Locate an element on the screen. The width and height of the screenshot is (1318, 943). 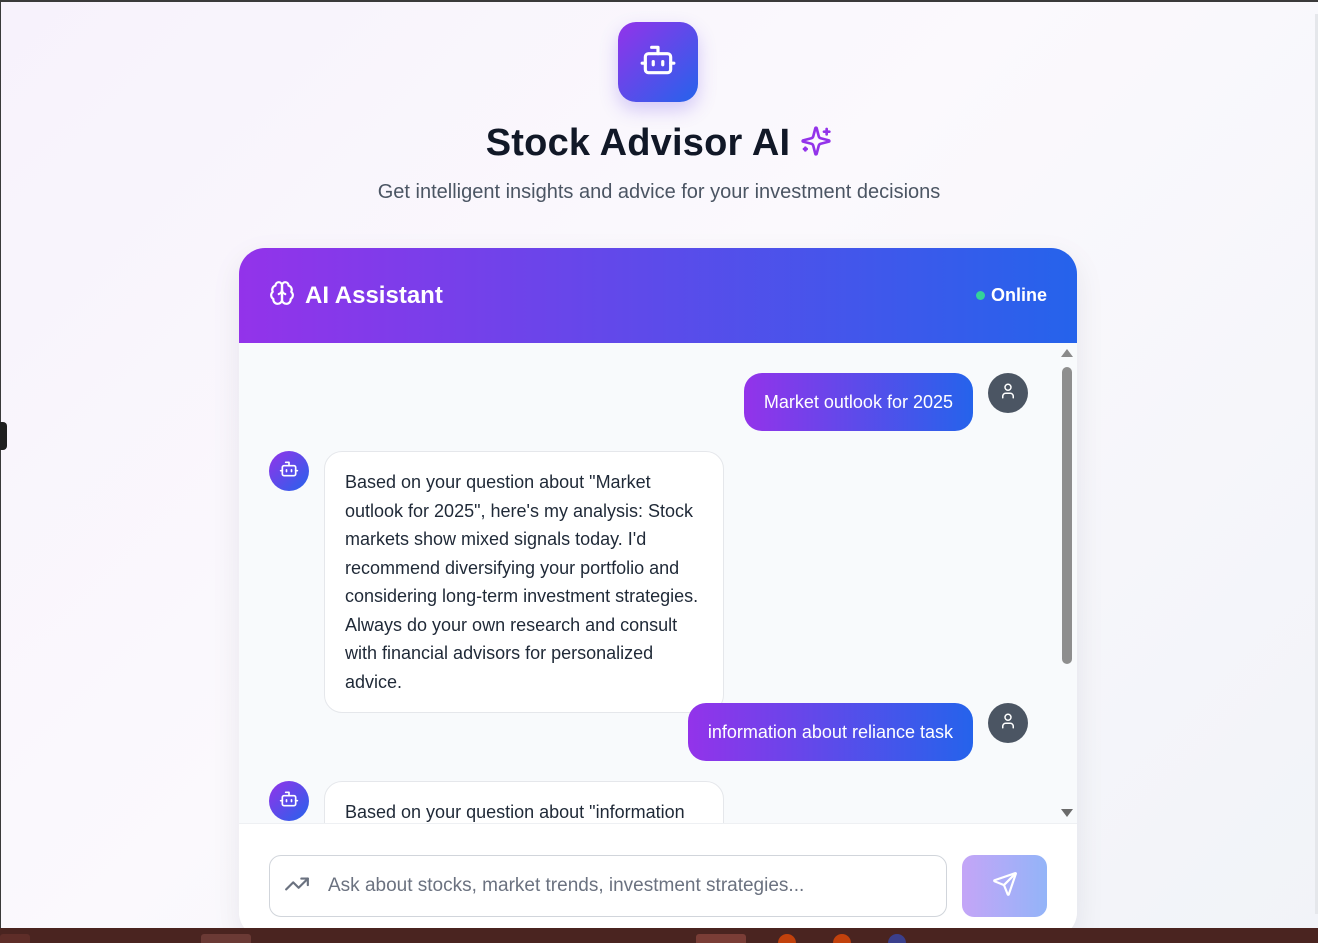
user-message: Market outlook for 2025 is located at coordinates (885, 402).